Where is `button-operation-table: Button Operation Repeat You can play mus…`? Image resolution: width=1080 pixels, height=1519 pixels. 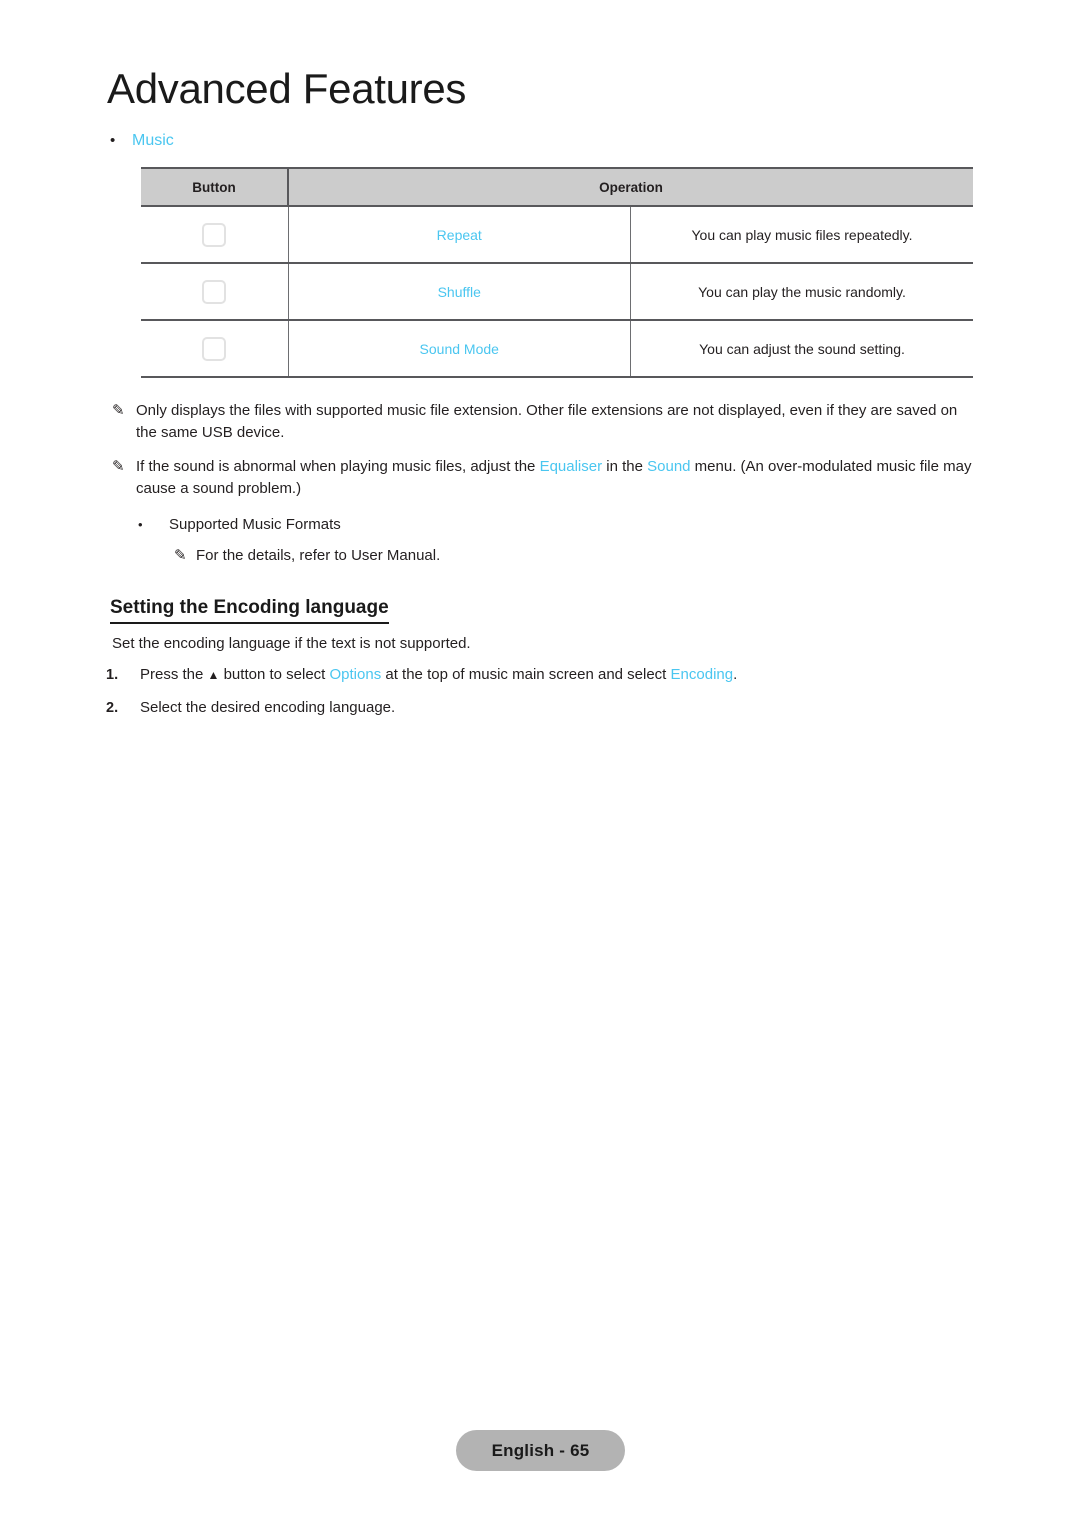 button-operation-table: Button Operation Repeat You can play mus… is located at coordinates (557, 272).